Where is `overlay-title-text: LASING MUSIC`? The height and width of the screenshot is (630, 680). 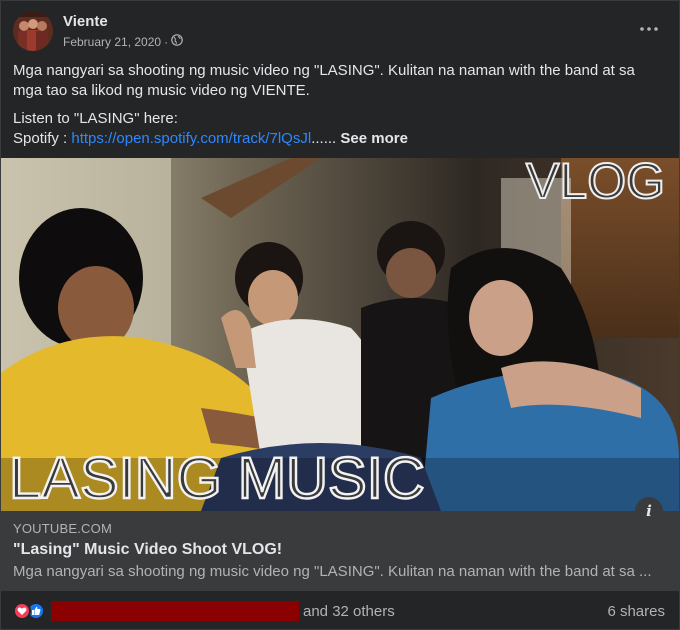 overlay-title-text: LASING MUSIC is located at coordinates (217, 478).